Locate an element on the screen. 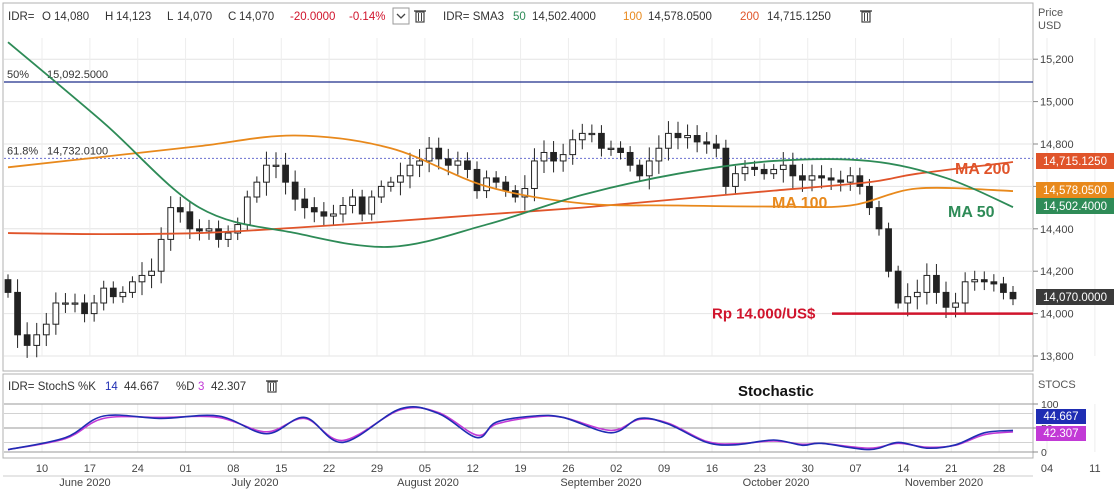  fib-50-label: 50% is located at coordinates (18, 75).